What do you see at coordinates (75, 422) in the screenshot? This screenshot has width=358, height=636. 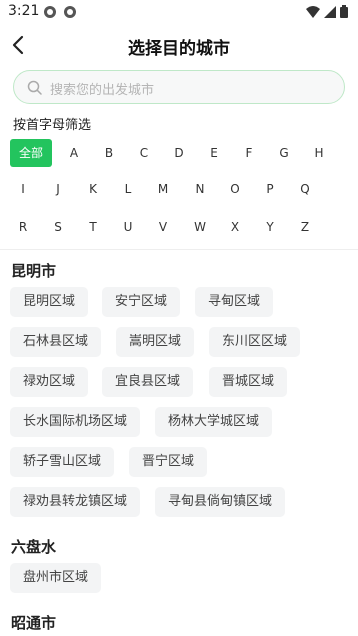 I see `area-chip: 长水国际机场区域` at bounding box center [75, 422].